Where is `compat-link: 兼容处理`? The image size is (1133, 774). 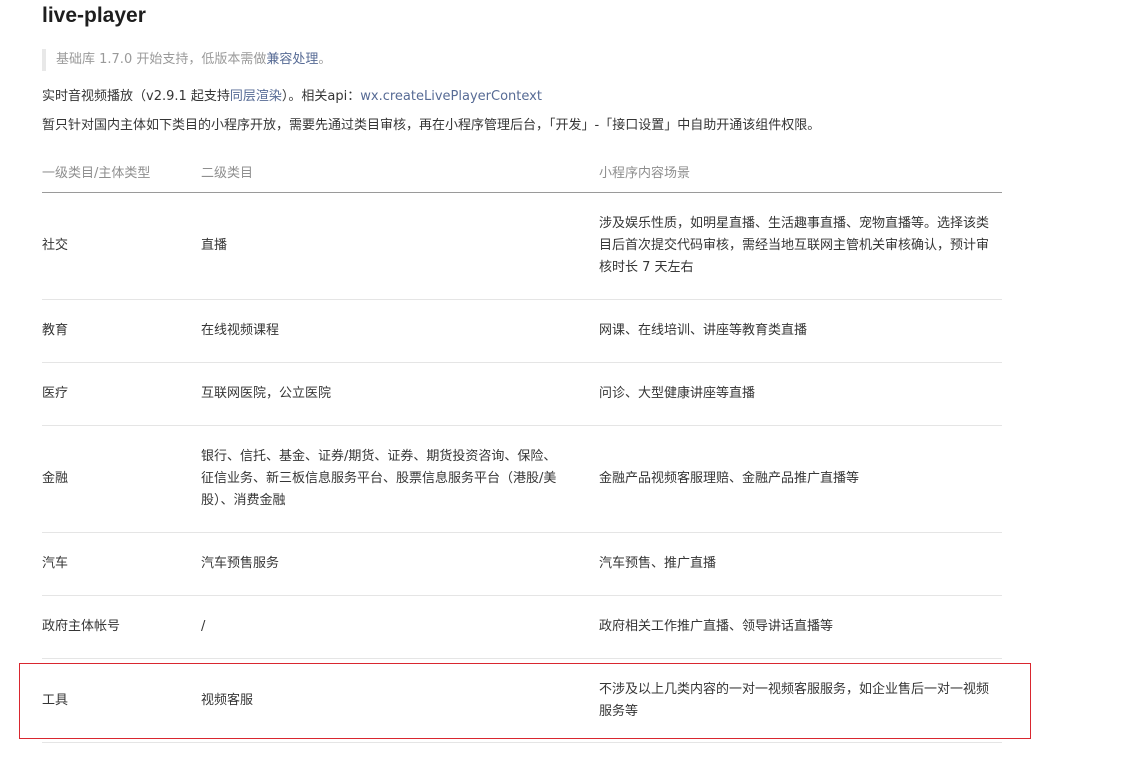 compat-link: 兼容处理 is located at coordinates (292, 59).